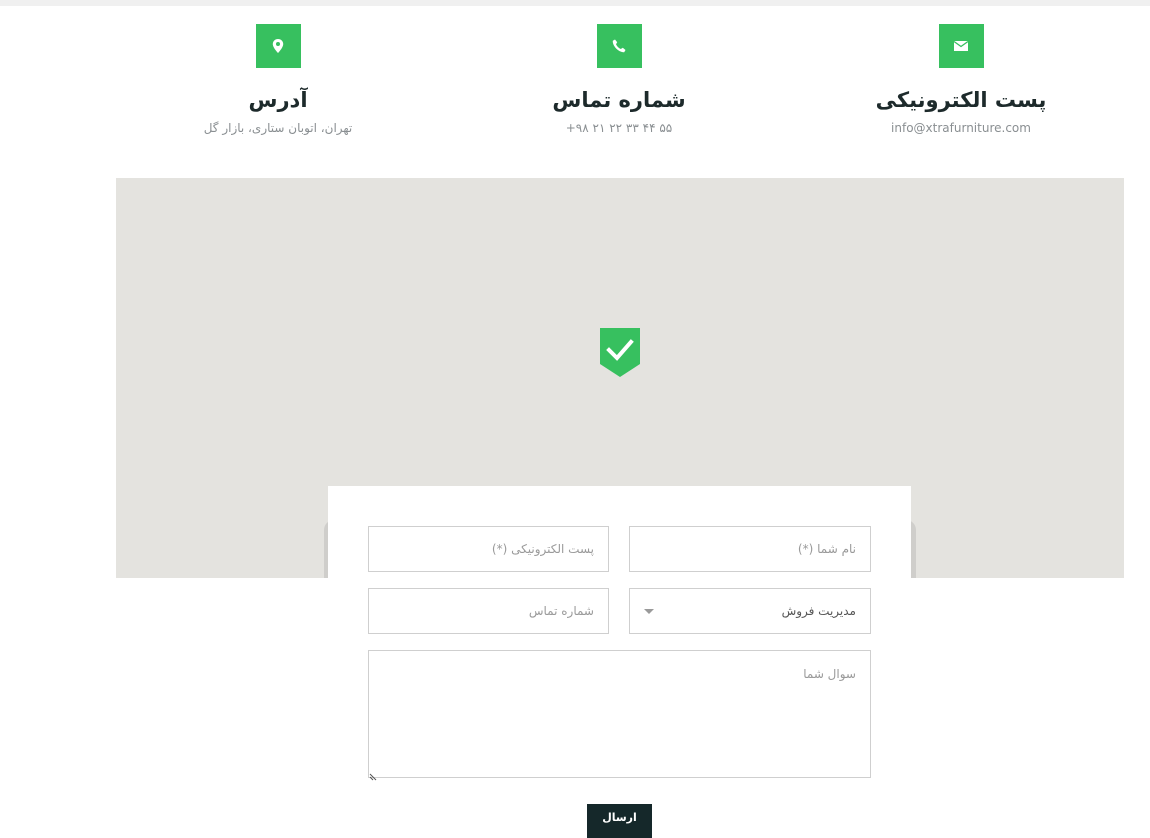 The height and width of the screenshot is (838, 1150). Describe the element at coordinates (649, 611) in the screenshot. I see `chevron-down-icon` at that location.